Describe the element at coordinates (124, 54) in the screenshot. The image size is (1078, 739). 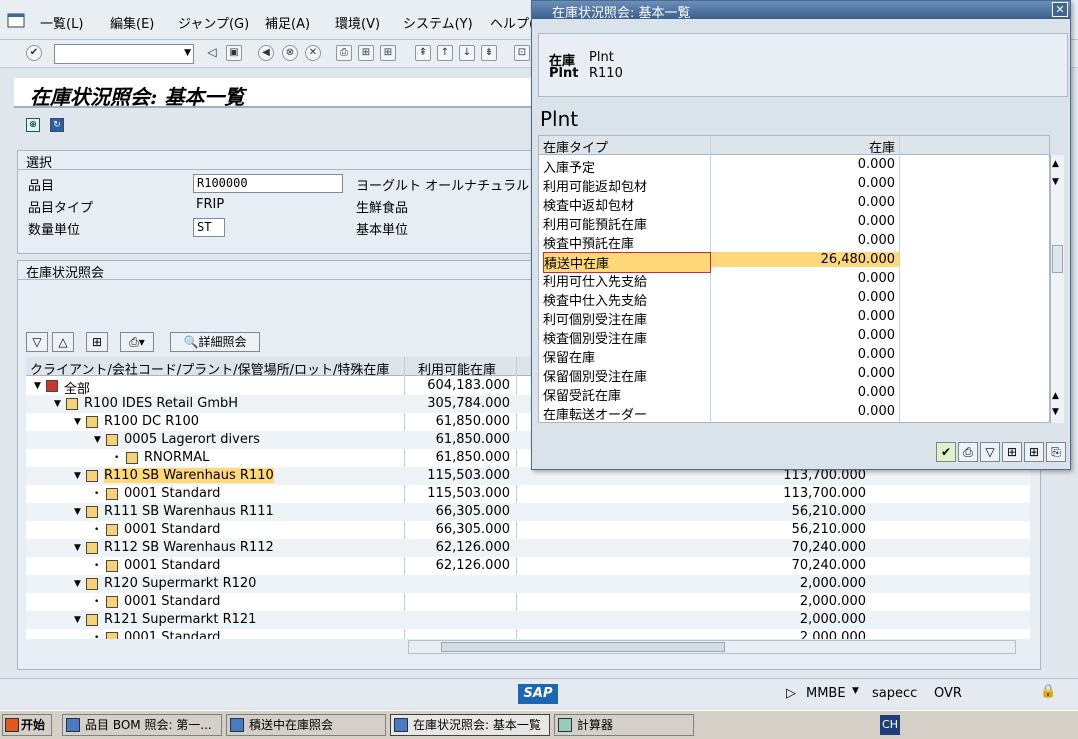
I see `command-field: ▼` at that location.